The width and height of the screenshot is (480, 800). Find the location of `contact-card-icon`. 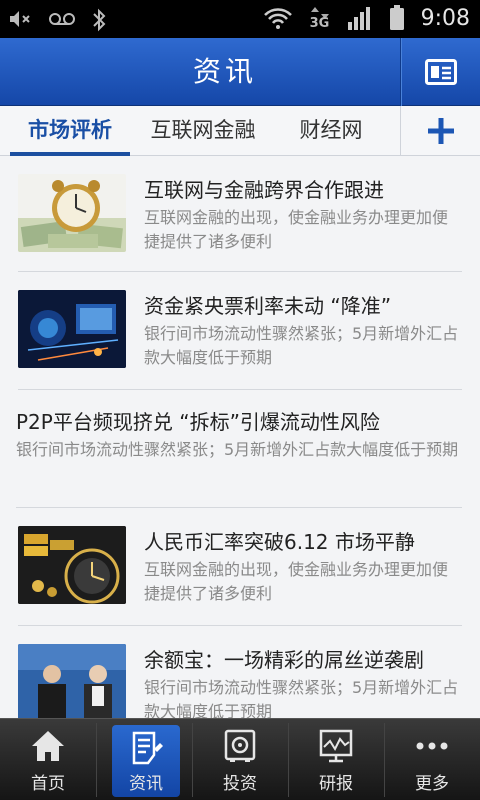

contact-card-icon is located at coordinates (441, 72).